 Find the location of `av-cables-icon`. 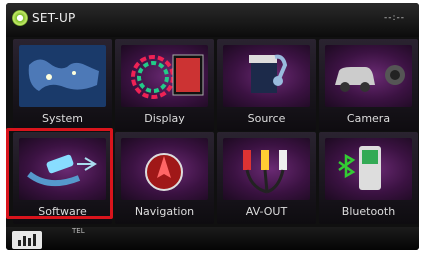

av-cables-icon is located at coordinates (266, 169).